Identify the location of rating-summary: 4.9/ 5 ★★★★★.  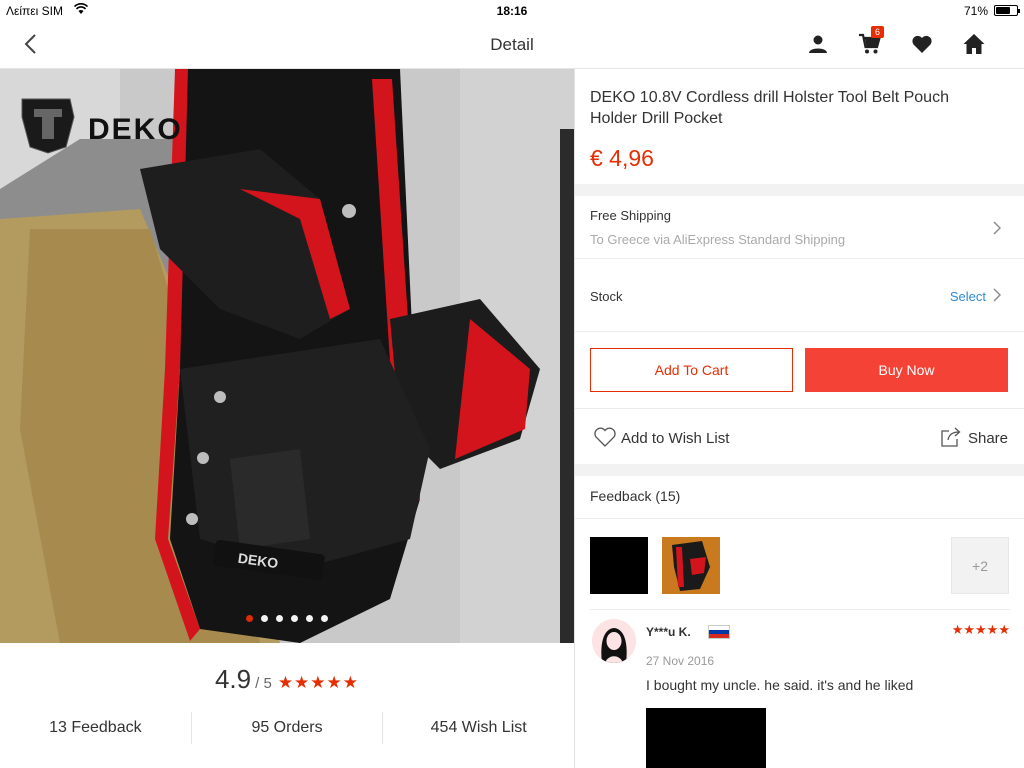
(287, 679).